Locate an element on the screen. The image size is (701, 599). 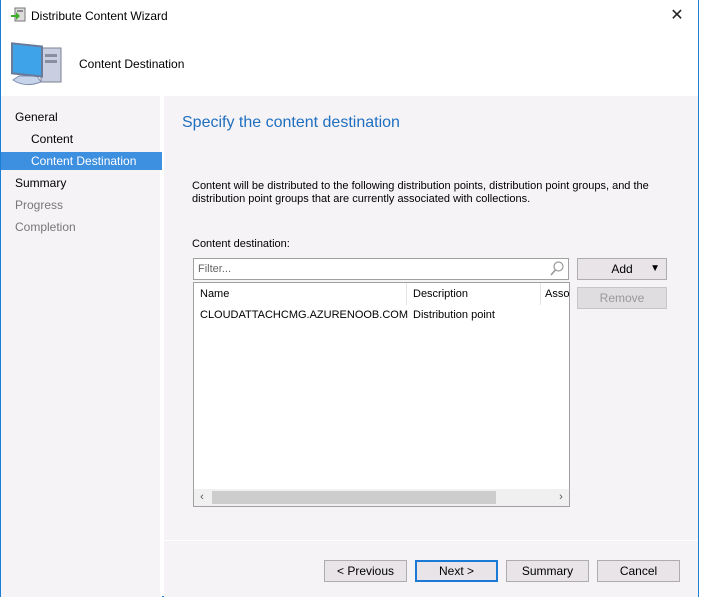
add-button: Add ▼ is located at coordinates (622, 269).